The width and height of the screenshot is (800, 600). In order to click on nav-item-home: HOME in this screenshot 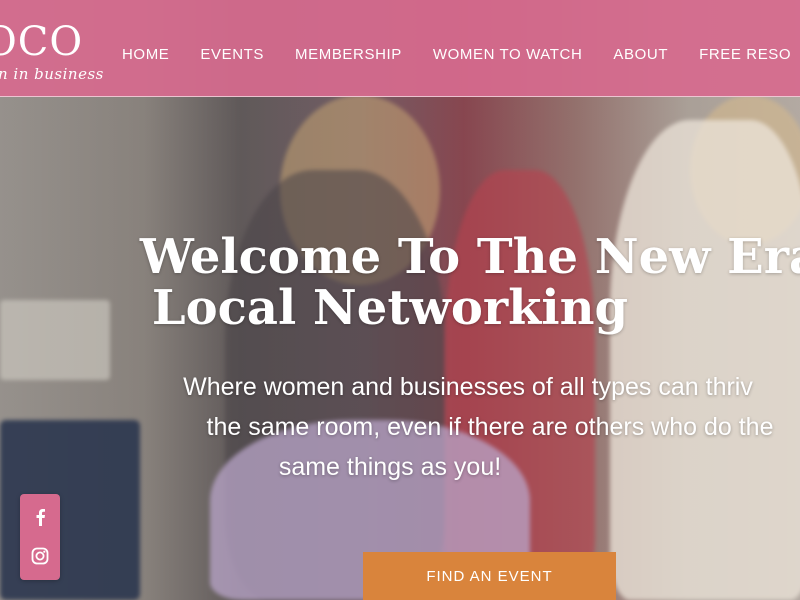, I will do `click(145, 55)`.